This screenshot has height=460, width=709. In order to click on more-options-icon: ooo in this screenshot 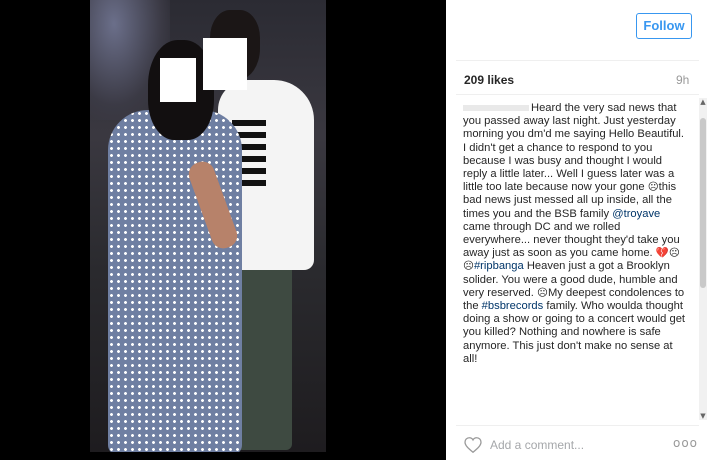, I will do `click(685, 443)`.